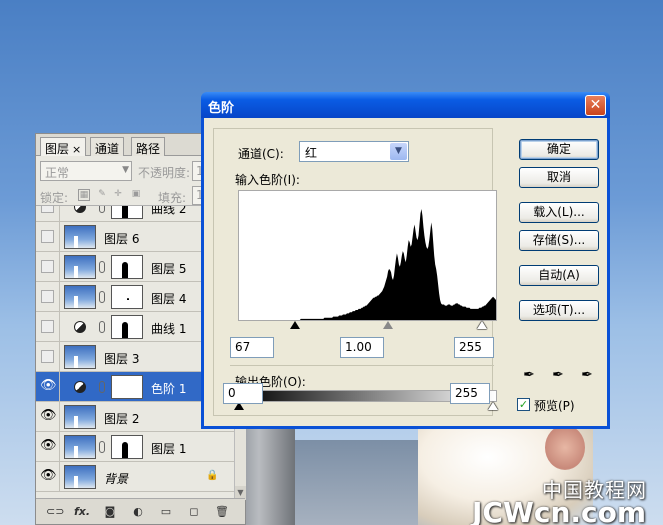 Image resolution: width=663 pixels, height=525 pixels. What do you see at coordinates (559, 510) in the screenshot?
I see `watermark-en: JCWcn.com` at bounding box center [559, 510].